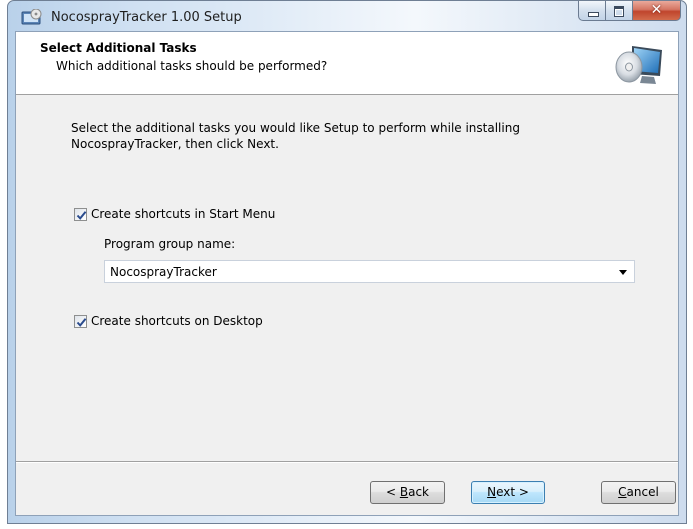 This screenshot has height=529, width=693. What do you see at coordinates (146, 17) in the screenshot?
I see `window-title: NocosprayTracker 1.00 Setup` at bounding box center [146, 17].